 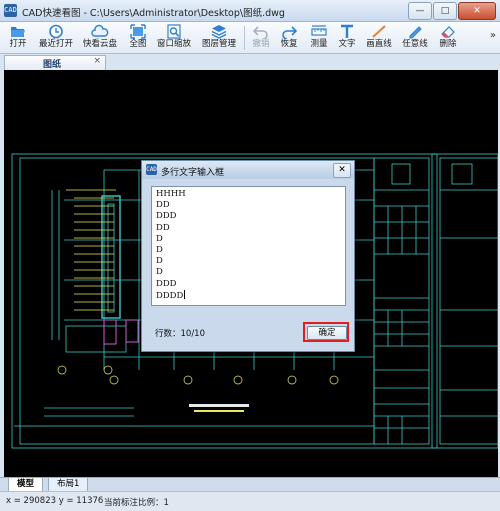 I want to click on line-label: 画直线, so click(x=379, y=44).